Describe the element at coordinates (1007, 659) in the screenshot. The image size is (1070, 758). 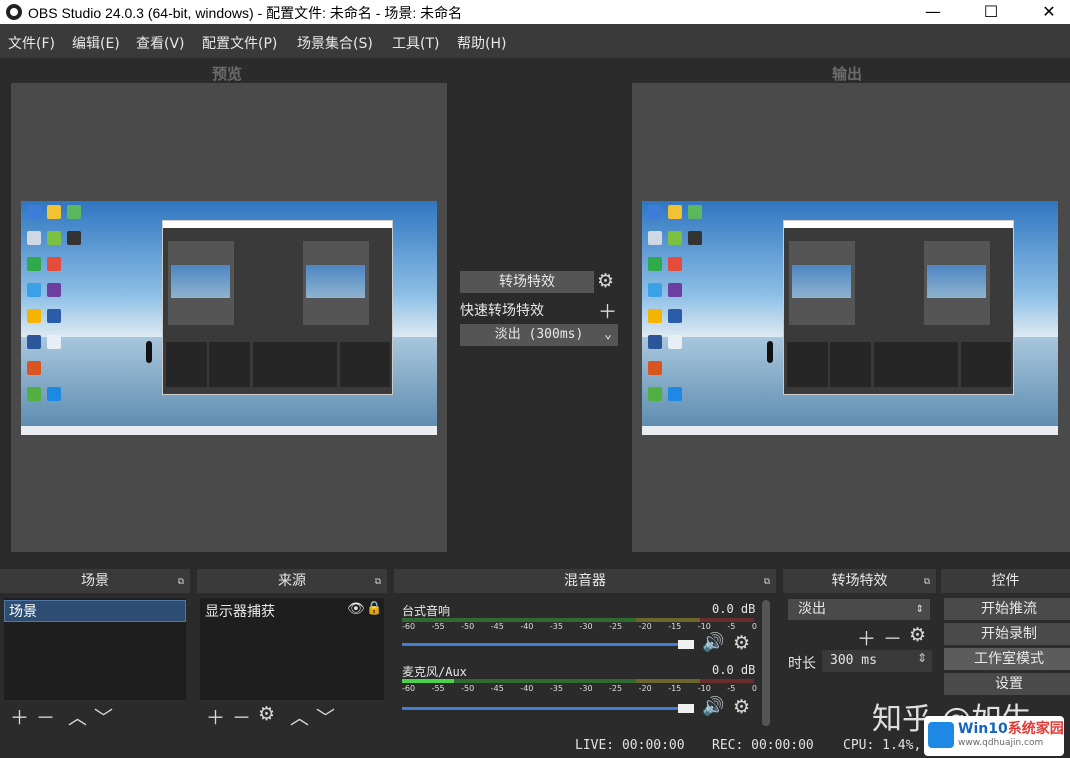
I see `studio-mode-button: 工作室模式` at that location.